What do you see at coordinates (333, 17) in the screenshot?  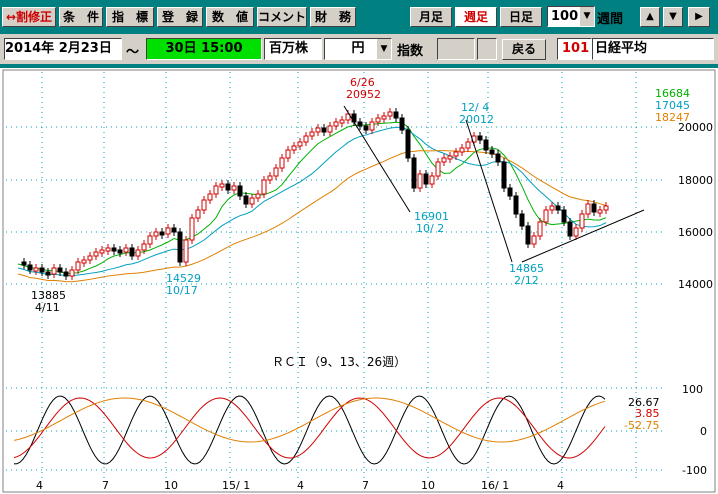 I see `financial-button: 財 務` at bounding box center [333, 17].